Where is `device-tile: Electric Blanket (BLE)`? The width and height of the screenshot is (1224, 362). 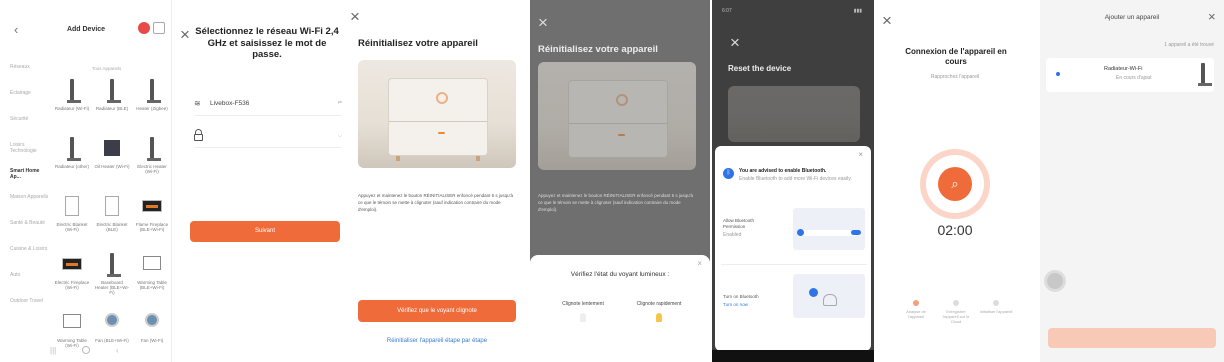
device-tile: Electric Blanket (BLE) is located at coordinates (112, 213).